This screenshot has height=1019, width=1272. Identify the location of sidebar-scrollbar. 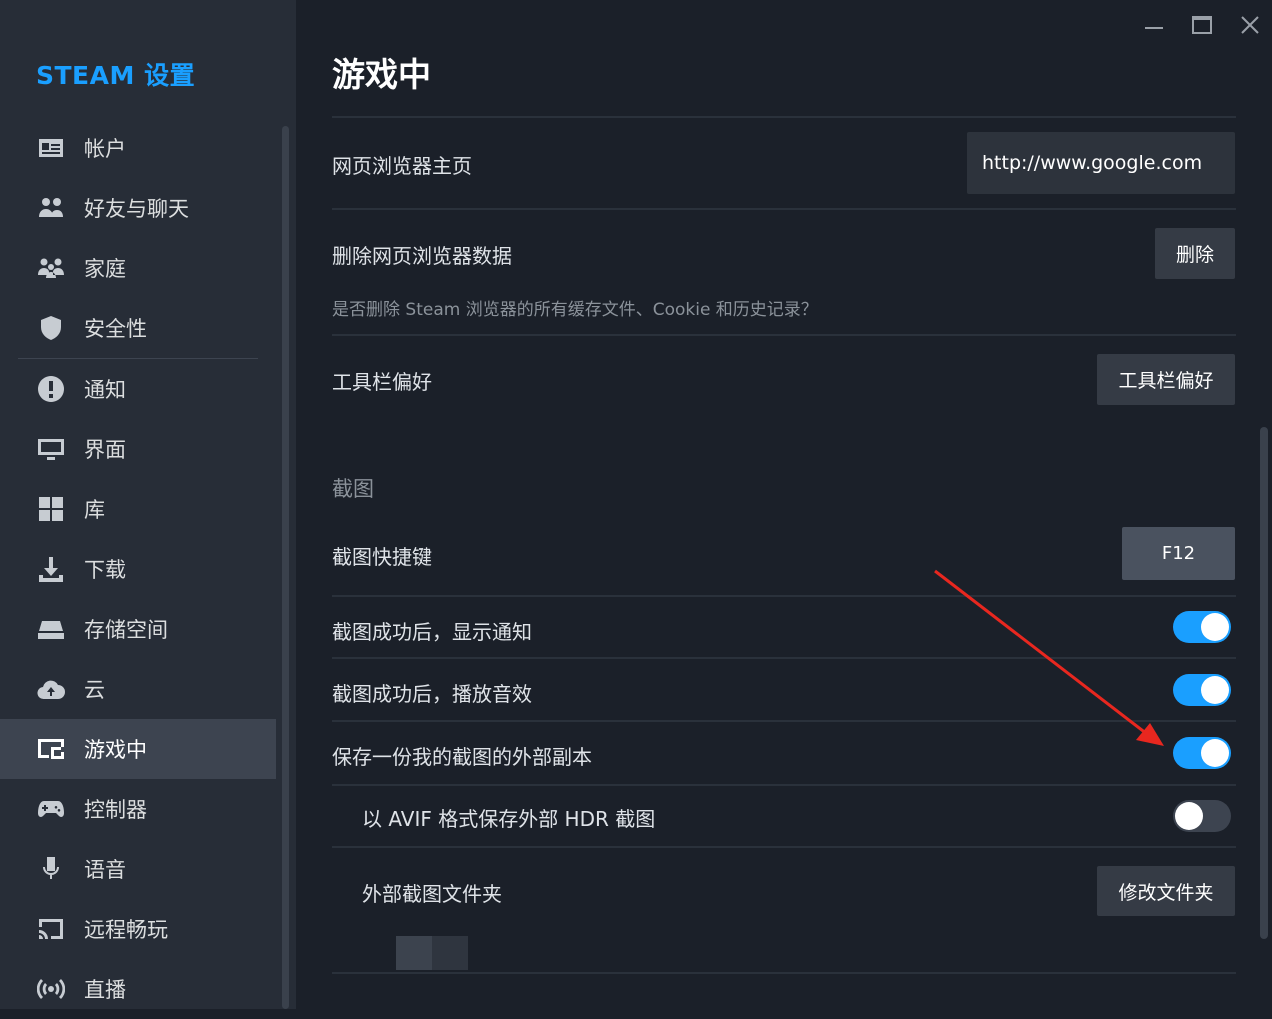
(285, 567).